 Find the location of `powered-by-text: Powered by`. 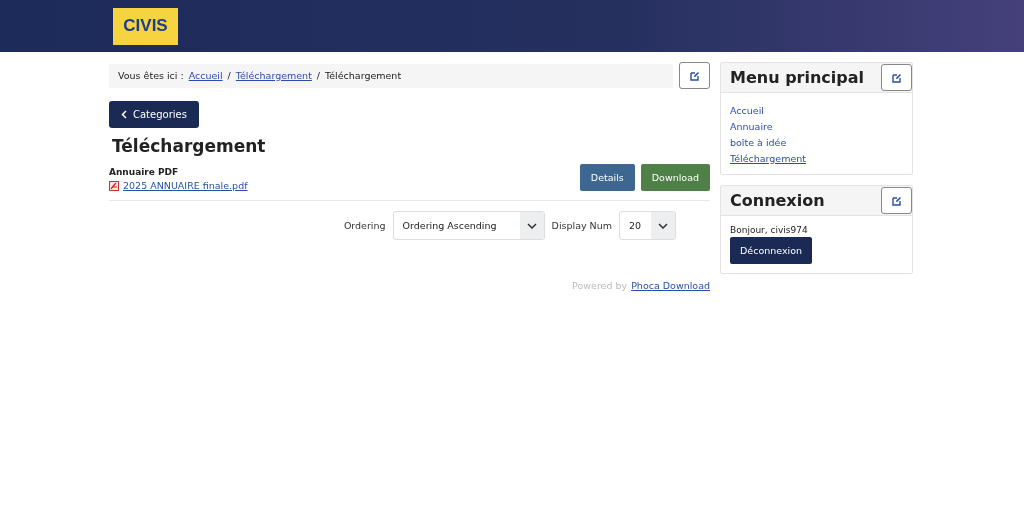

powered-by-text: Powered by is located at coordinates (600, 285).